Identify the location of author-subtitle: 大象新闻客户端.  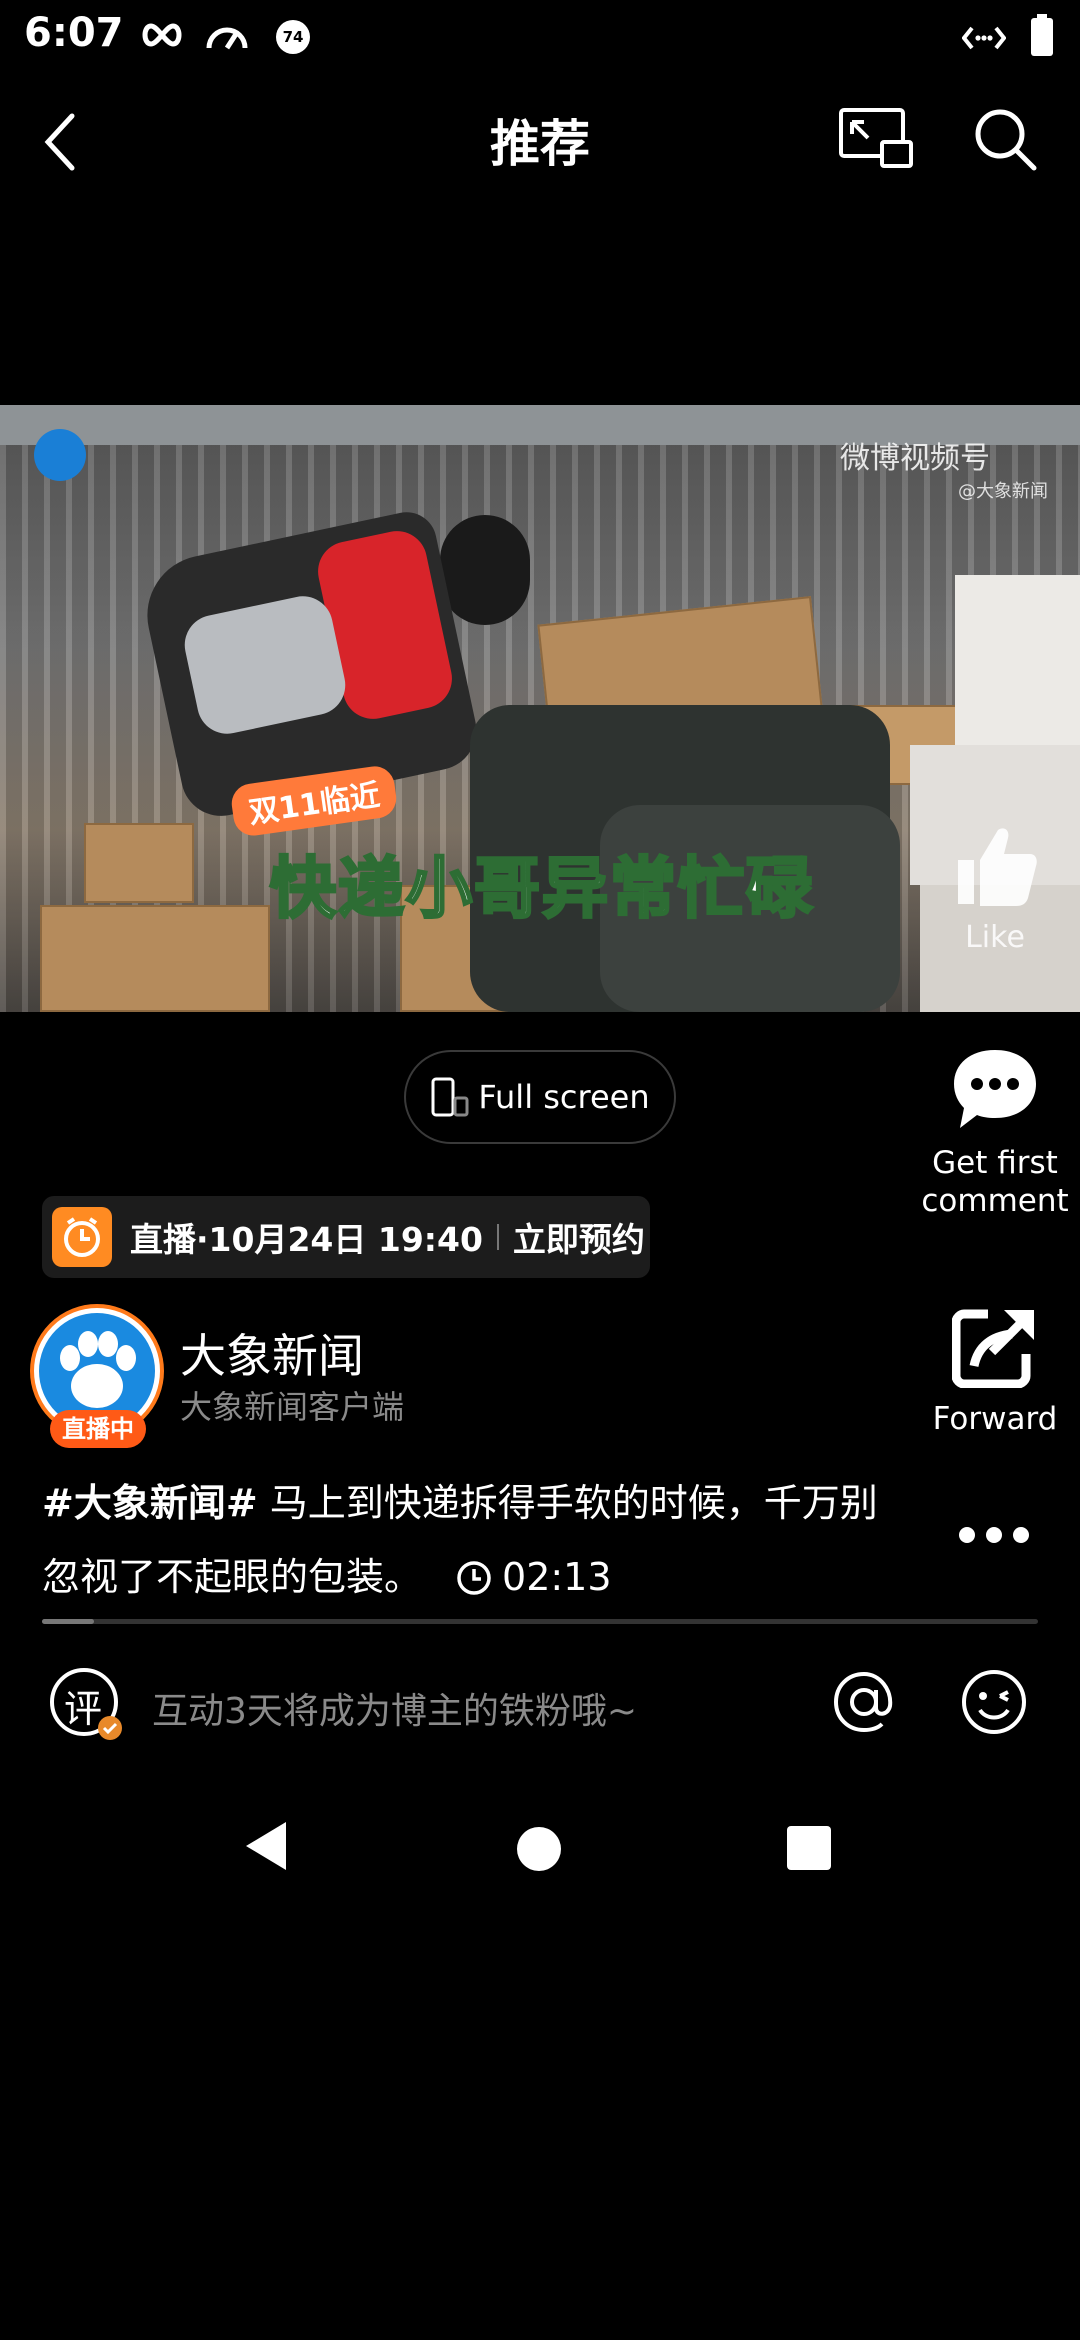
(292, 1407).